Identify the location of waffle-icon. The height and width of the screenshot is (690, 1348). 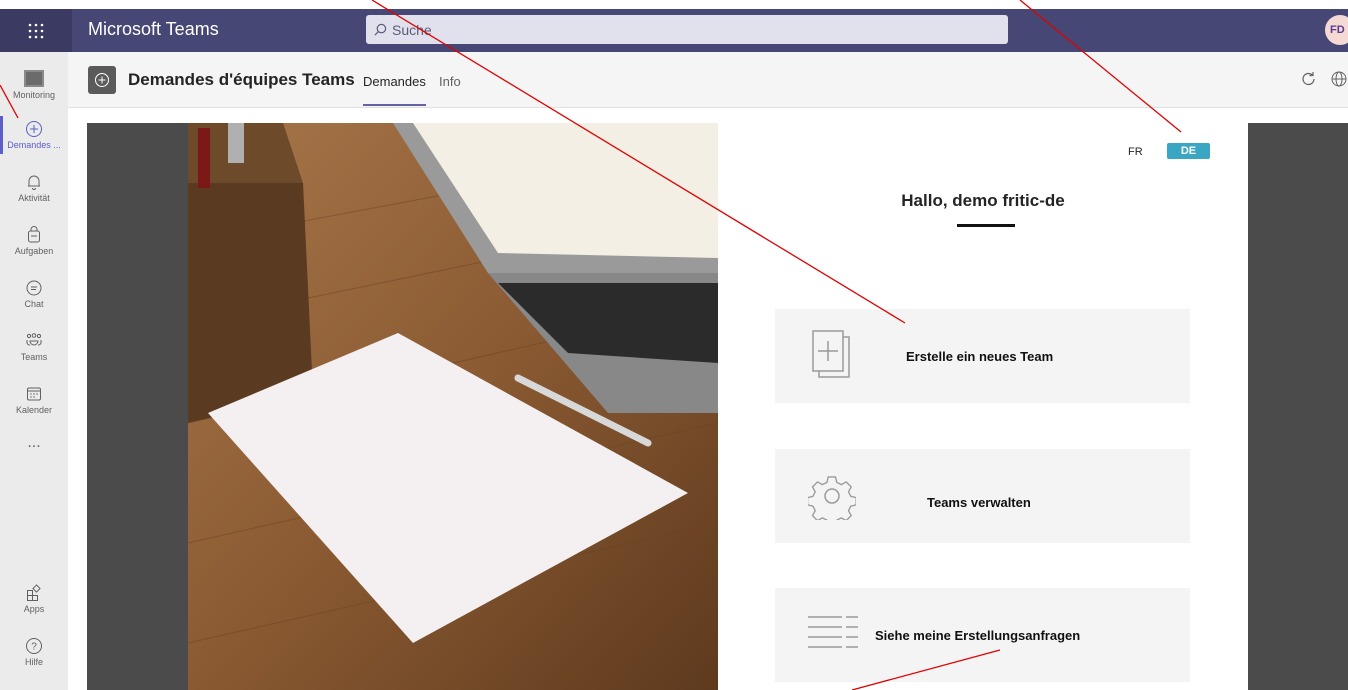
(36, 30).